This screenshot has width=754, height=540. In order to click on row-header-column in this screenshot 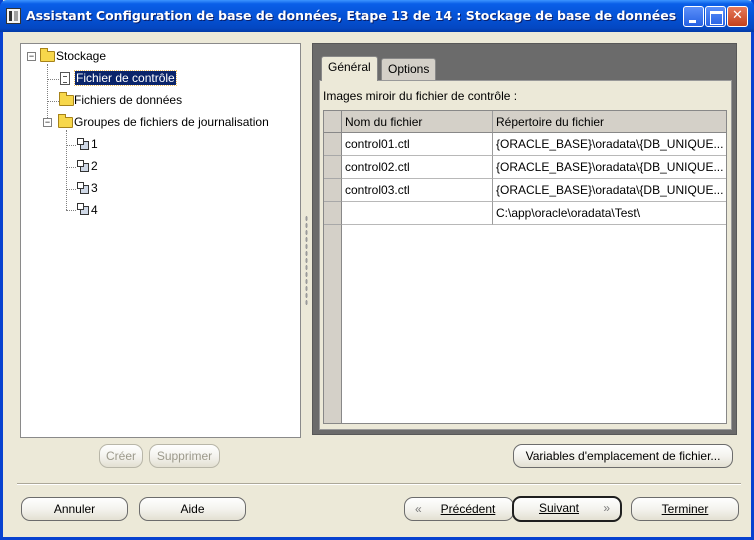, I will do `click(333, 324)`.